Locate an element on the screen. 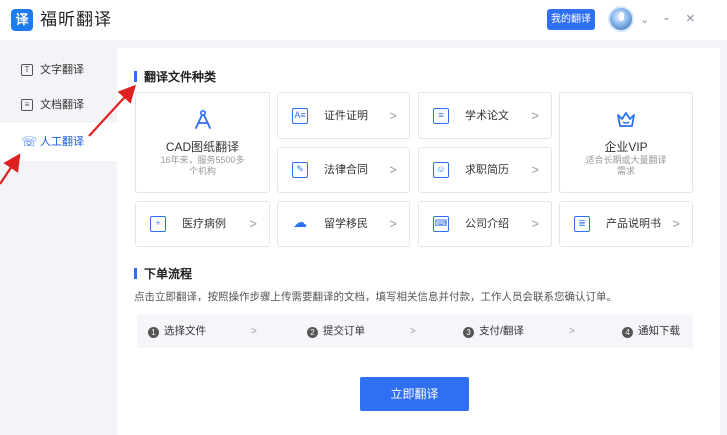 The image size is (727, 435). card-label: 学术论文 is located at coordinates (487, 115).